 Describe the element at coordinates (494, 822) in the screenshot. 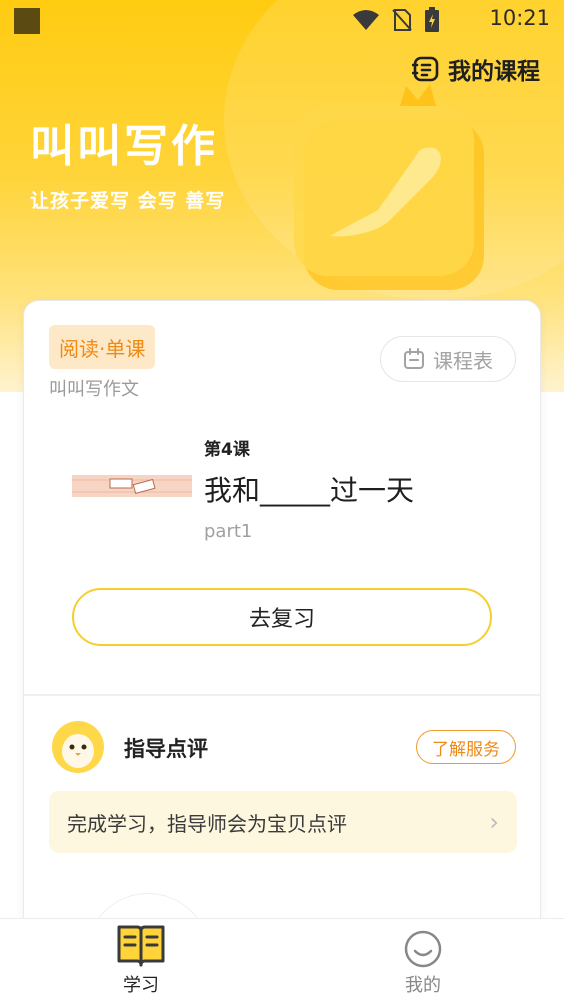

I see `chevron-right-icon: ›` at that location.